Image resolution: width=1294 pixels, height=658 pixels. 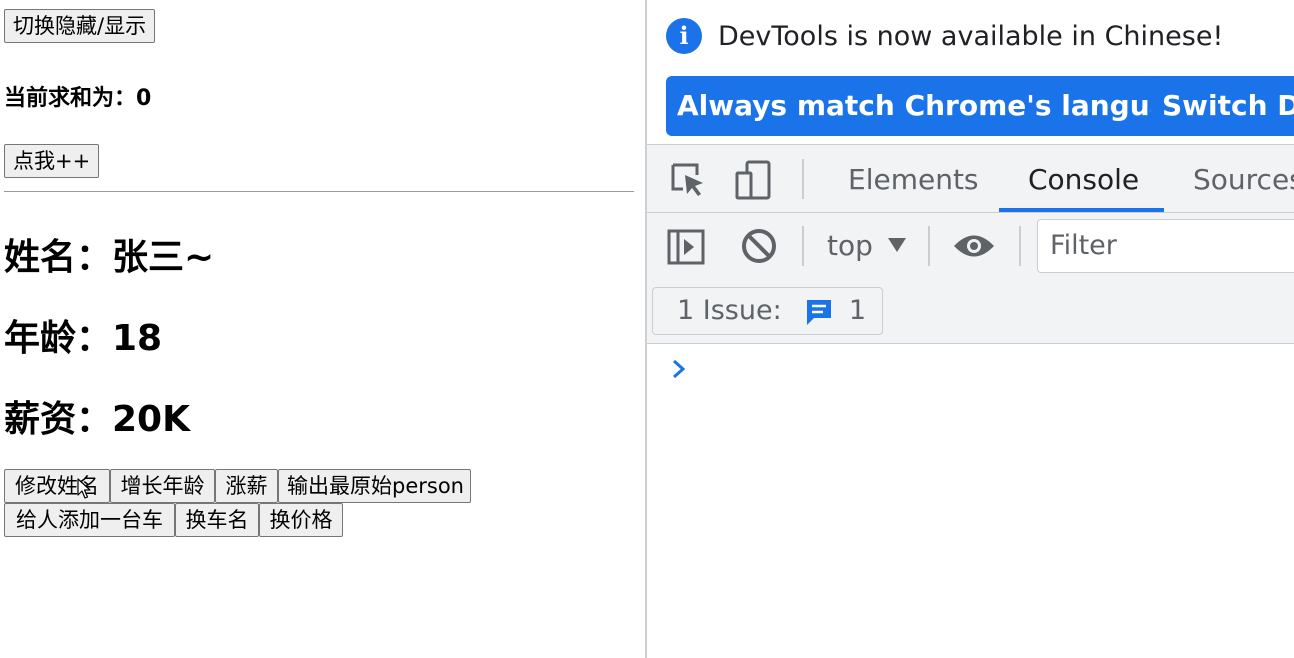 I want to click on devtools-tabbar: Elements Console Sources, so click(x=970, y=178).